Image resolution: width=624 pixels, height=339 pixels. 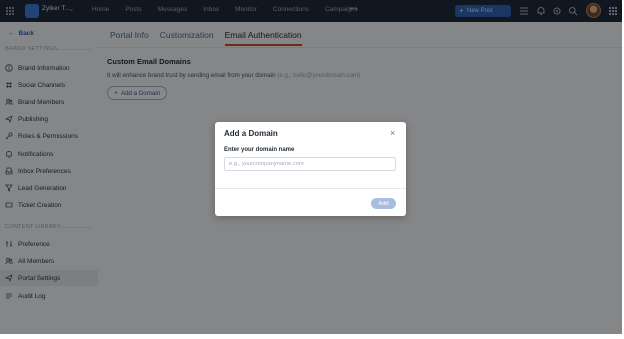 What do you see at coordinates (310, 188) in the screenshot?
I see `dialog-divider` at bounding box center [310, 188].